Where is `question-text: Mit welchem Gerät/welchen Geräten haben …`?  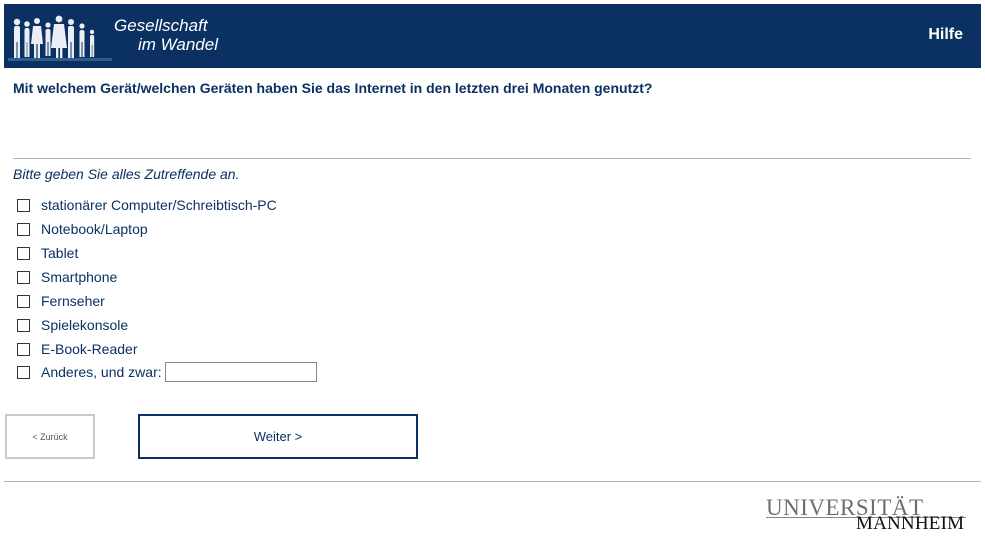
question-text: Mit welchem Gerät/welchen Geräten haben … is located at coordinates (333, 88).